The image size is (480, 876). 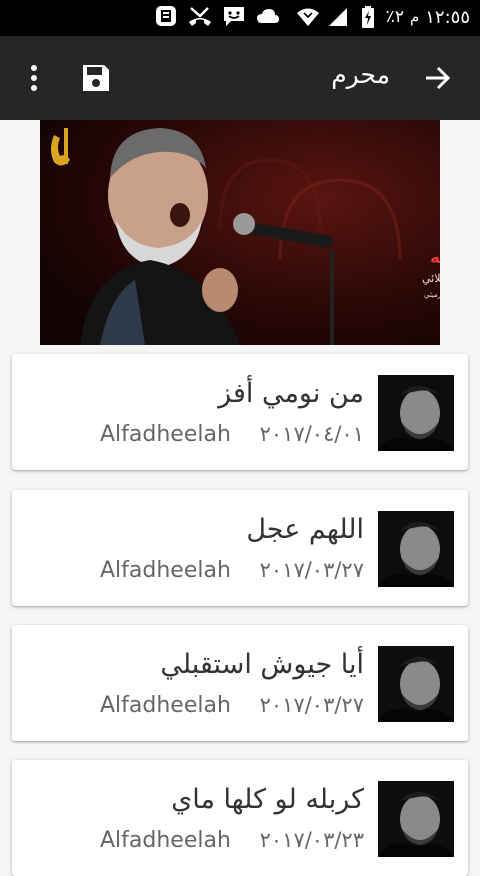 What do you see at coordinates (240, 683) in the screenshot?
I see `track-card: أيا جيوش استقبلي ٢٠١٧/٠٣/٢٧ Alfadheelah` at bounding box center [240, 683].